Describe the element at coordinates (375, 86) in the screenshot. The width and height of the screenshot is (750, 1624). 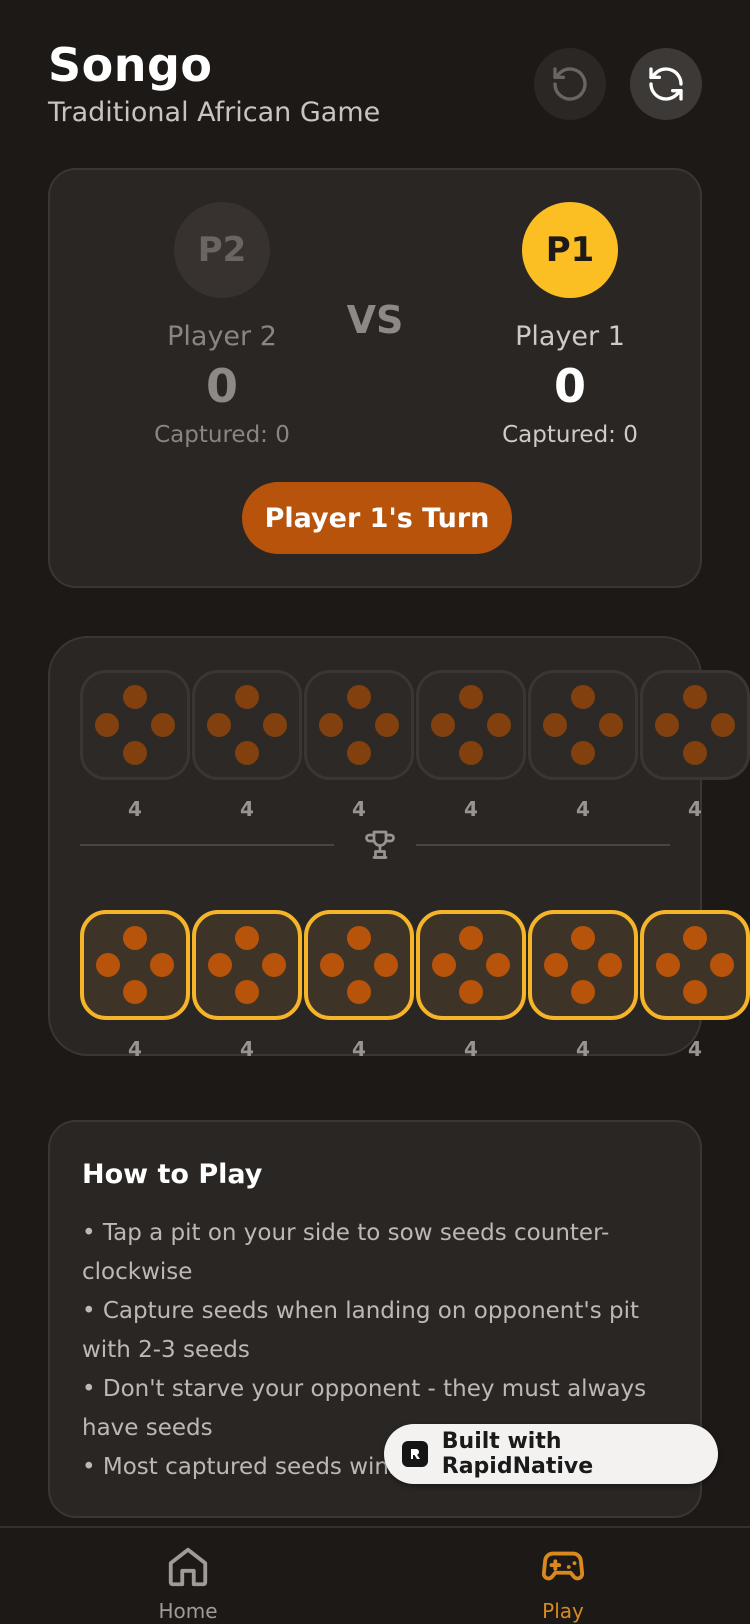
I see `header: Songo Traditional African Game` at that location.